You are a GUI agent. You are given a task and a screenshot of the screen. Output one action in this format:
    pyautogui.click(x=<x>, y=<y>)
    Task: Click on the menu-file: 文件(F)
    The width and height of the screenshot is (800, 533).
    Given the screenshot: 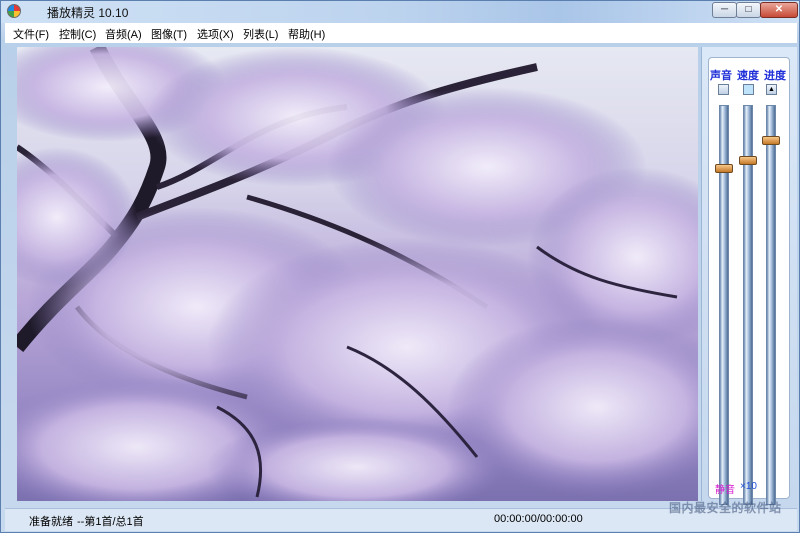 What is the action you would take?
    pyautogui.click(x=31, y=34)
    